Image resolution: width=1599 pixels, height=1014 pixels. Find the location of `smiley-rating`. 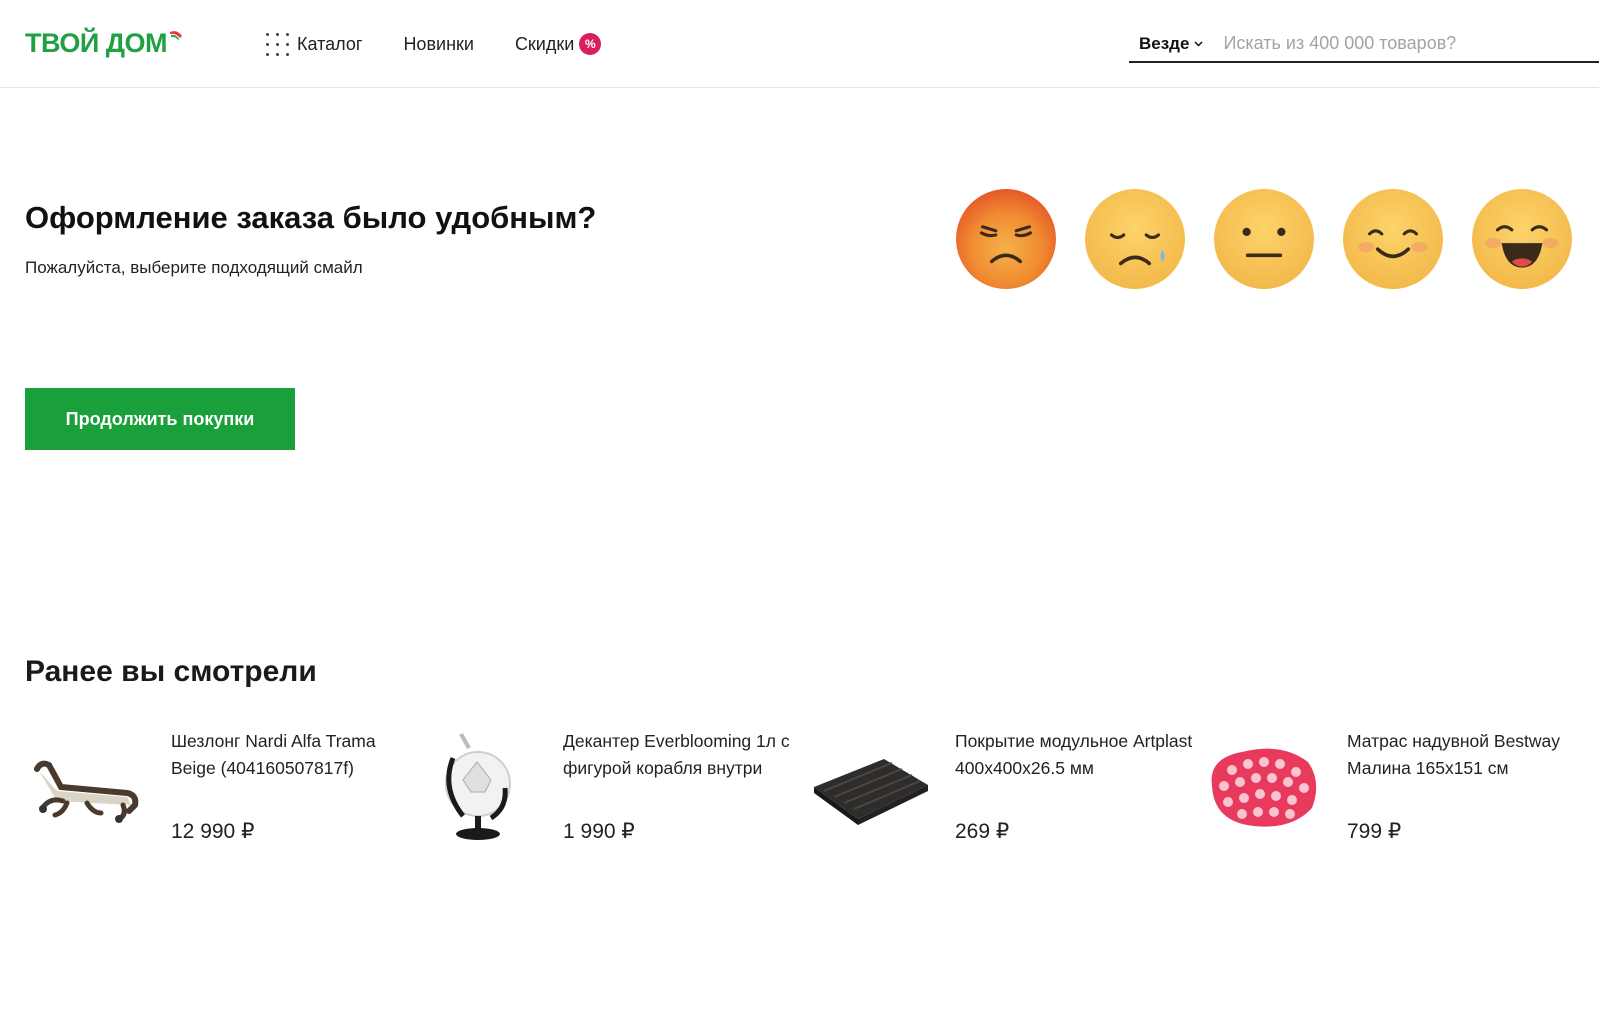

smiley-rating is located at coordinates (1264, 239).